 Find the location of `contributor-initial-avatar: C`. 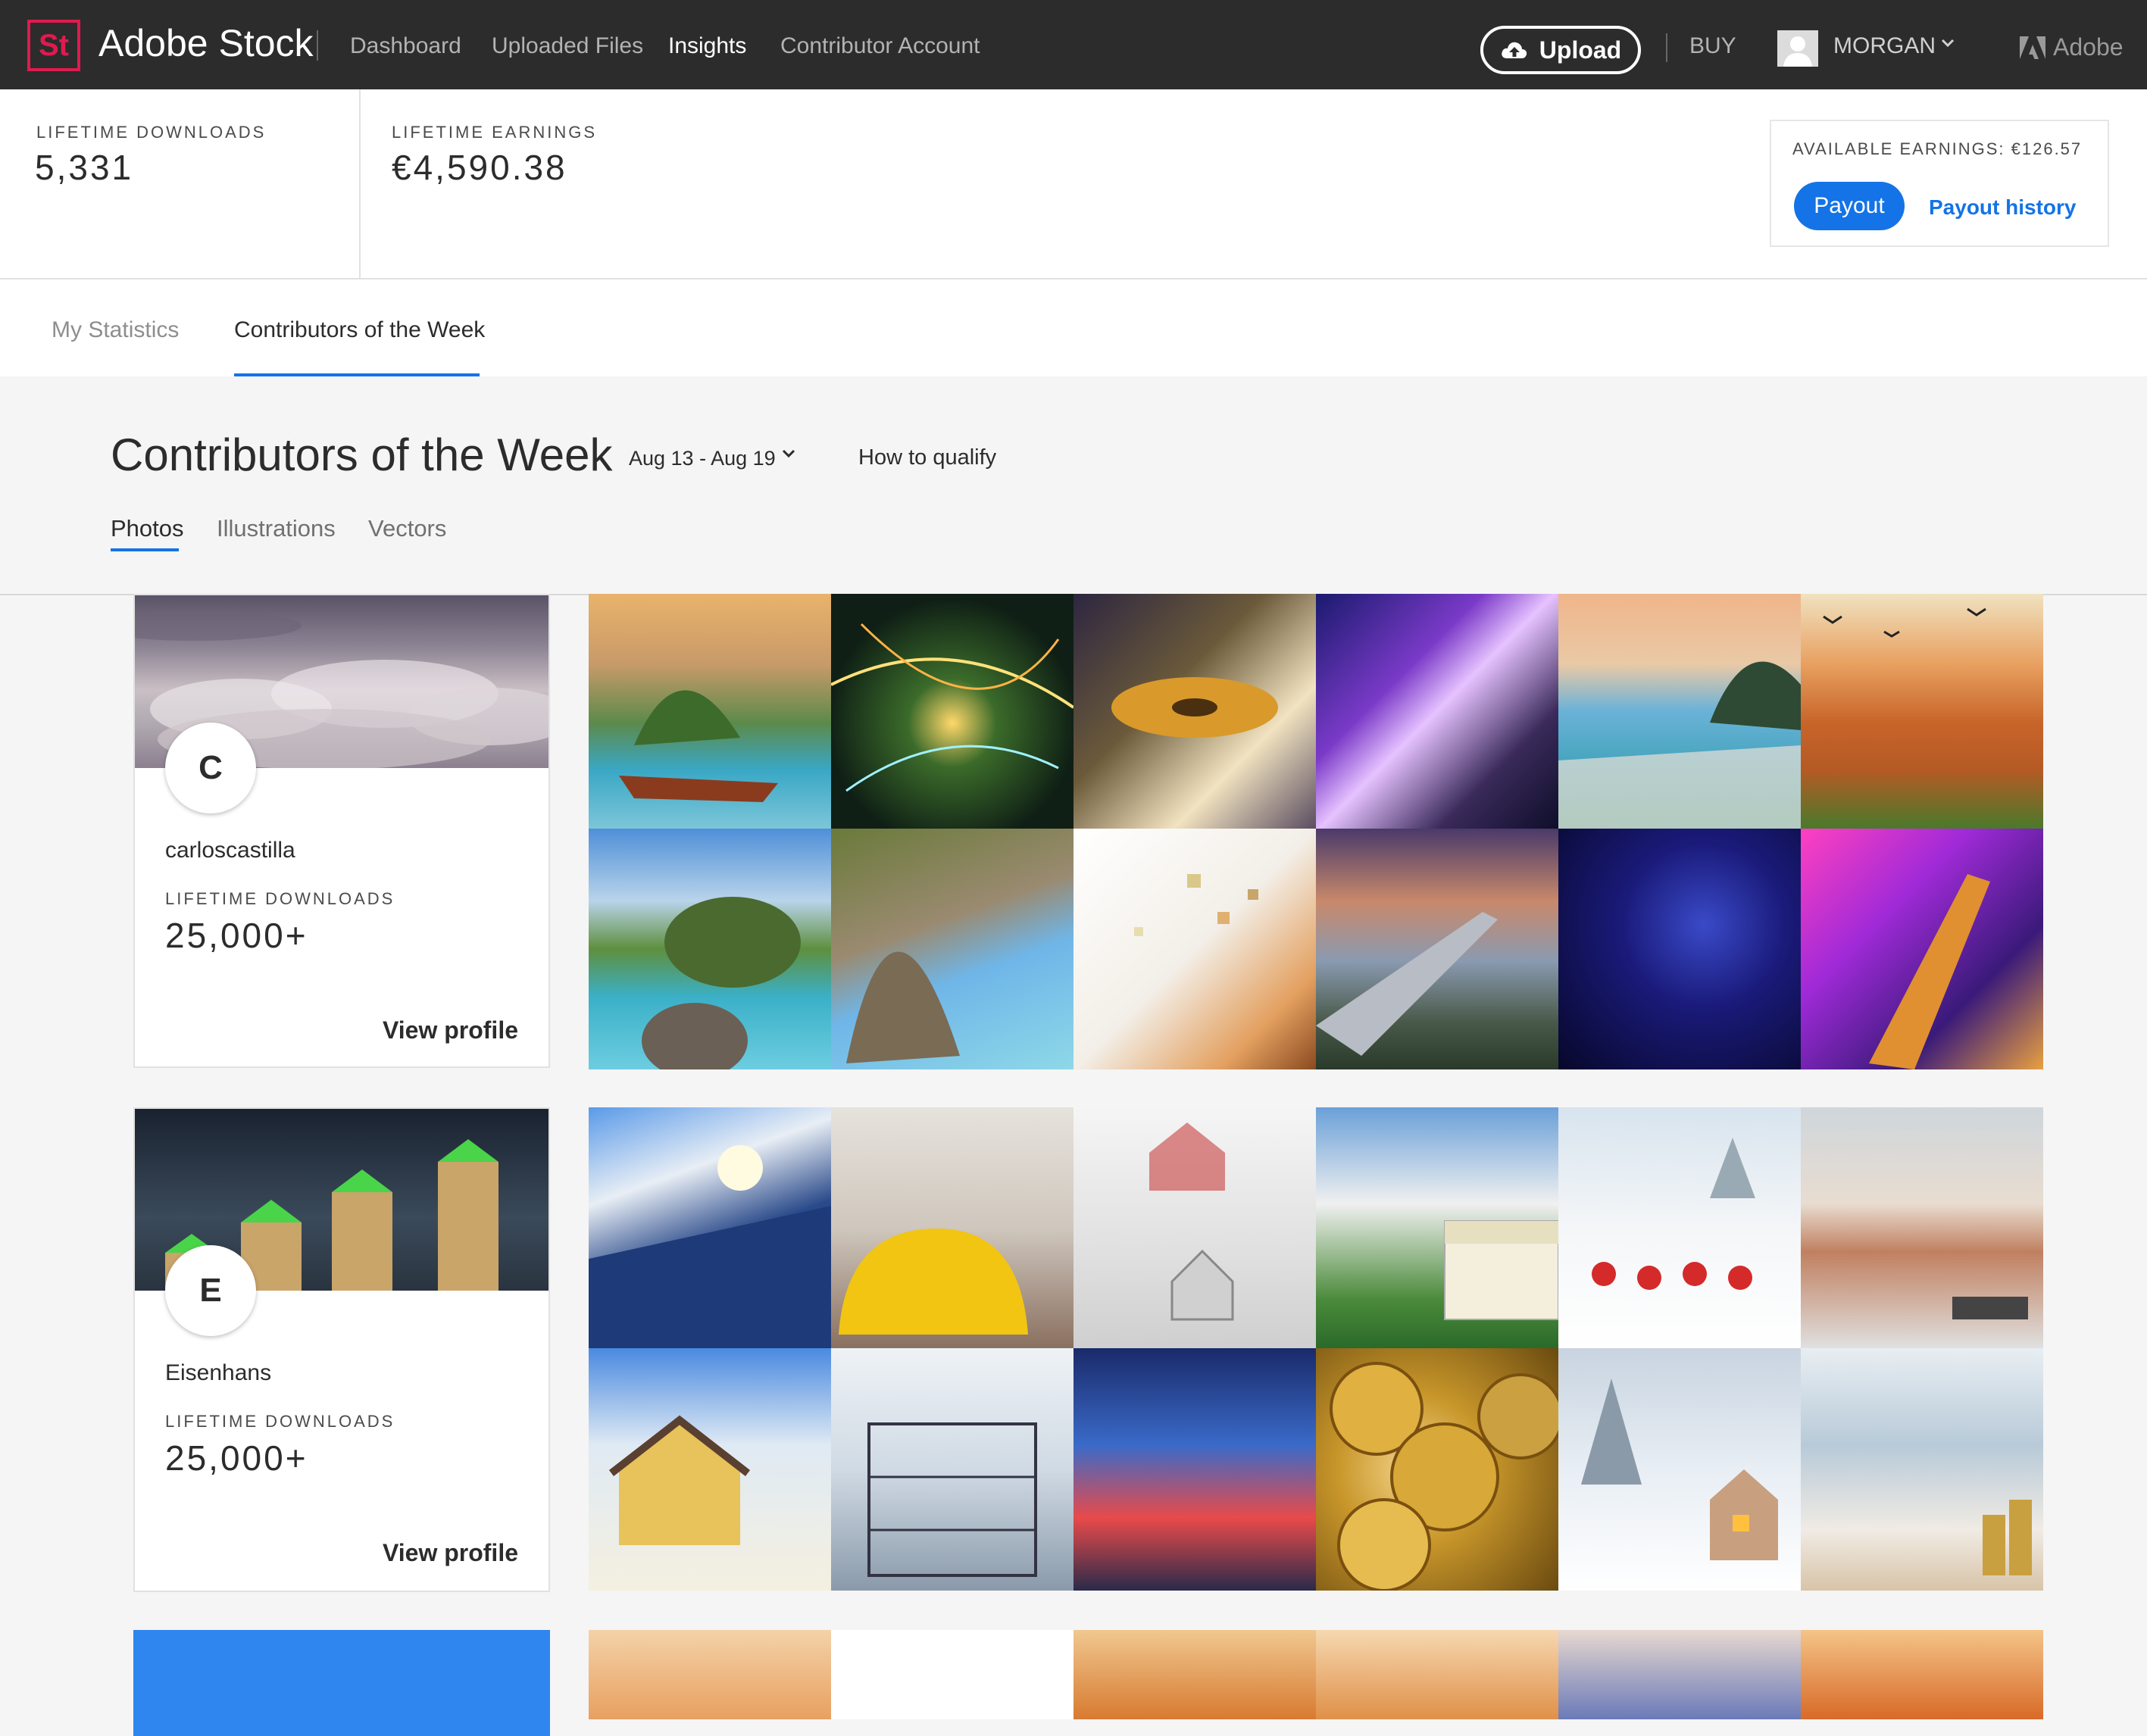

contributor-initial-avatar: C is located at coordinates (210, 768).